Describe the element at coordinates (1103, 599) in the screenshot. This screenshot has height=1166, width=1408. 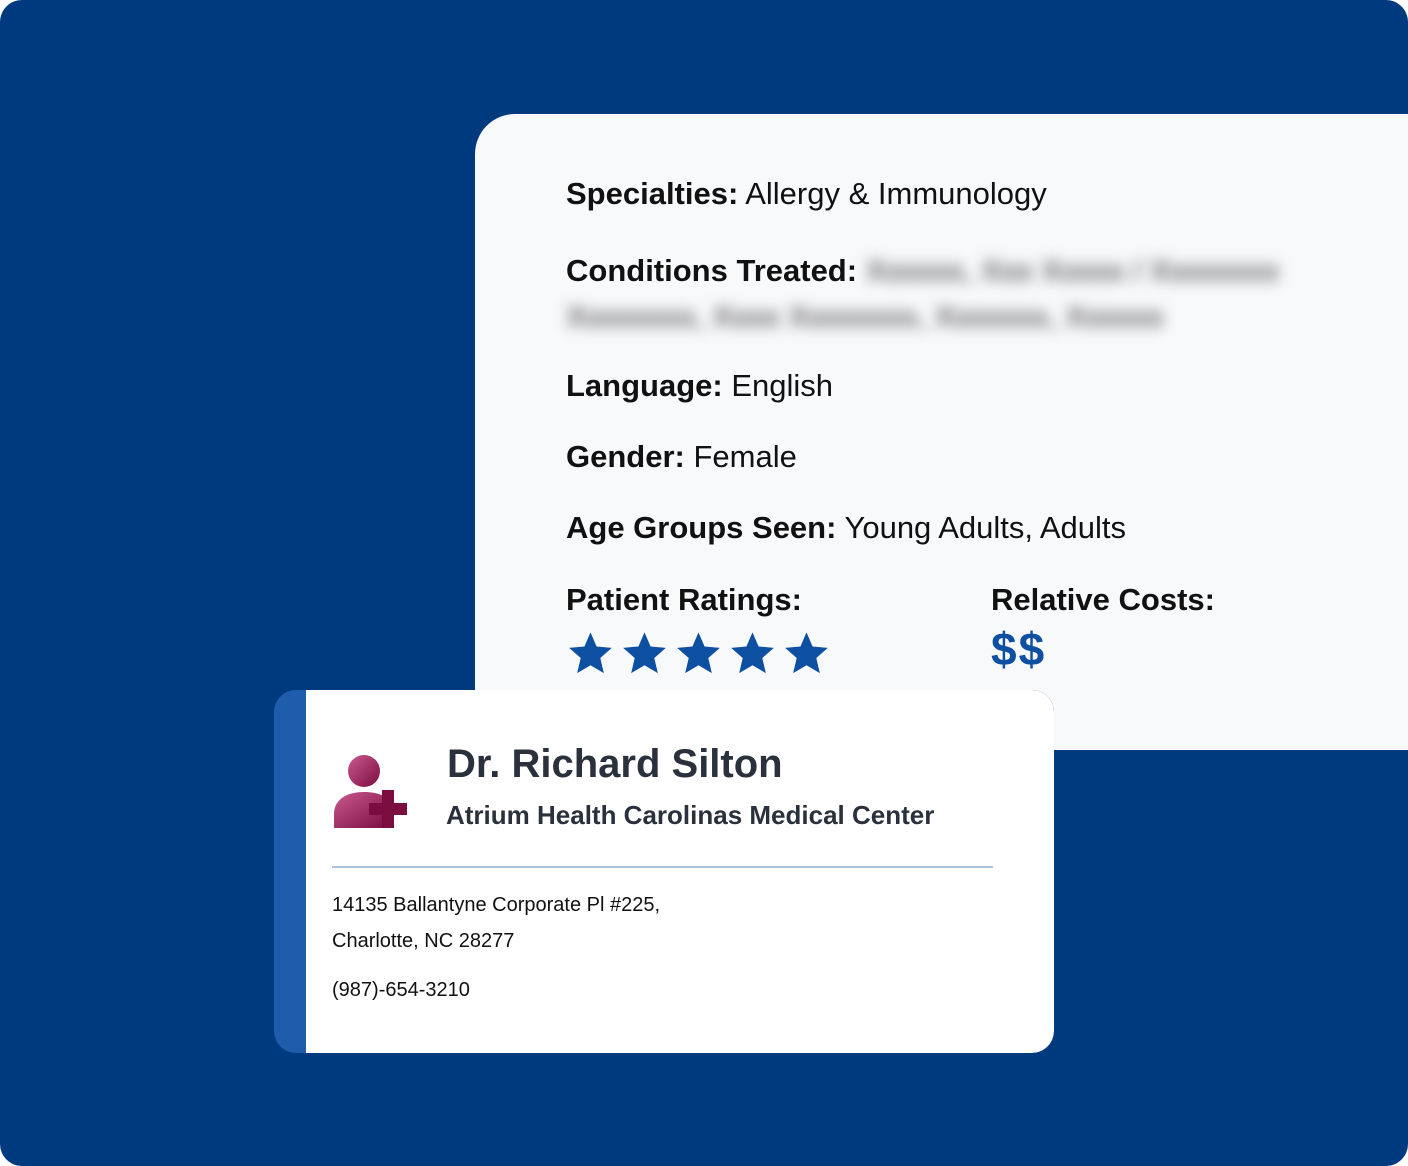
I see `relative-costs-label: Relative Costs:` at that location.